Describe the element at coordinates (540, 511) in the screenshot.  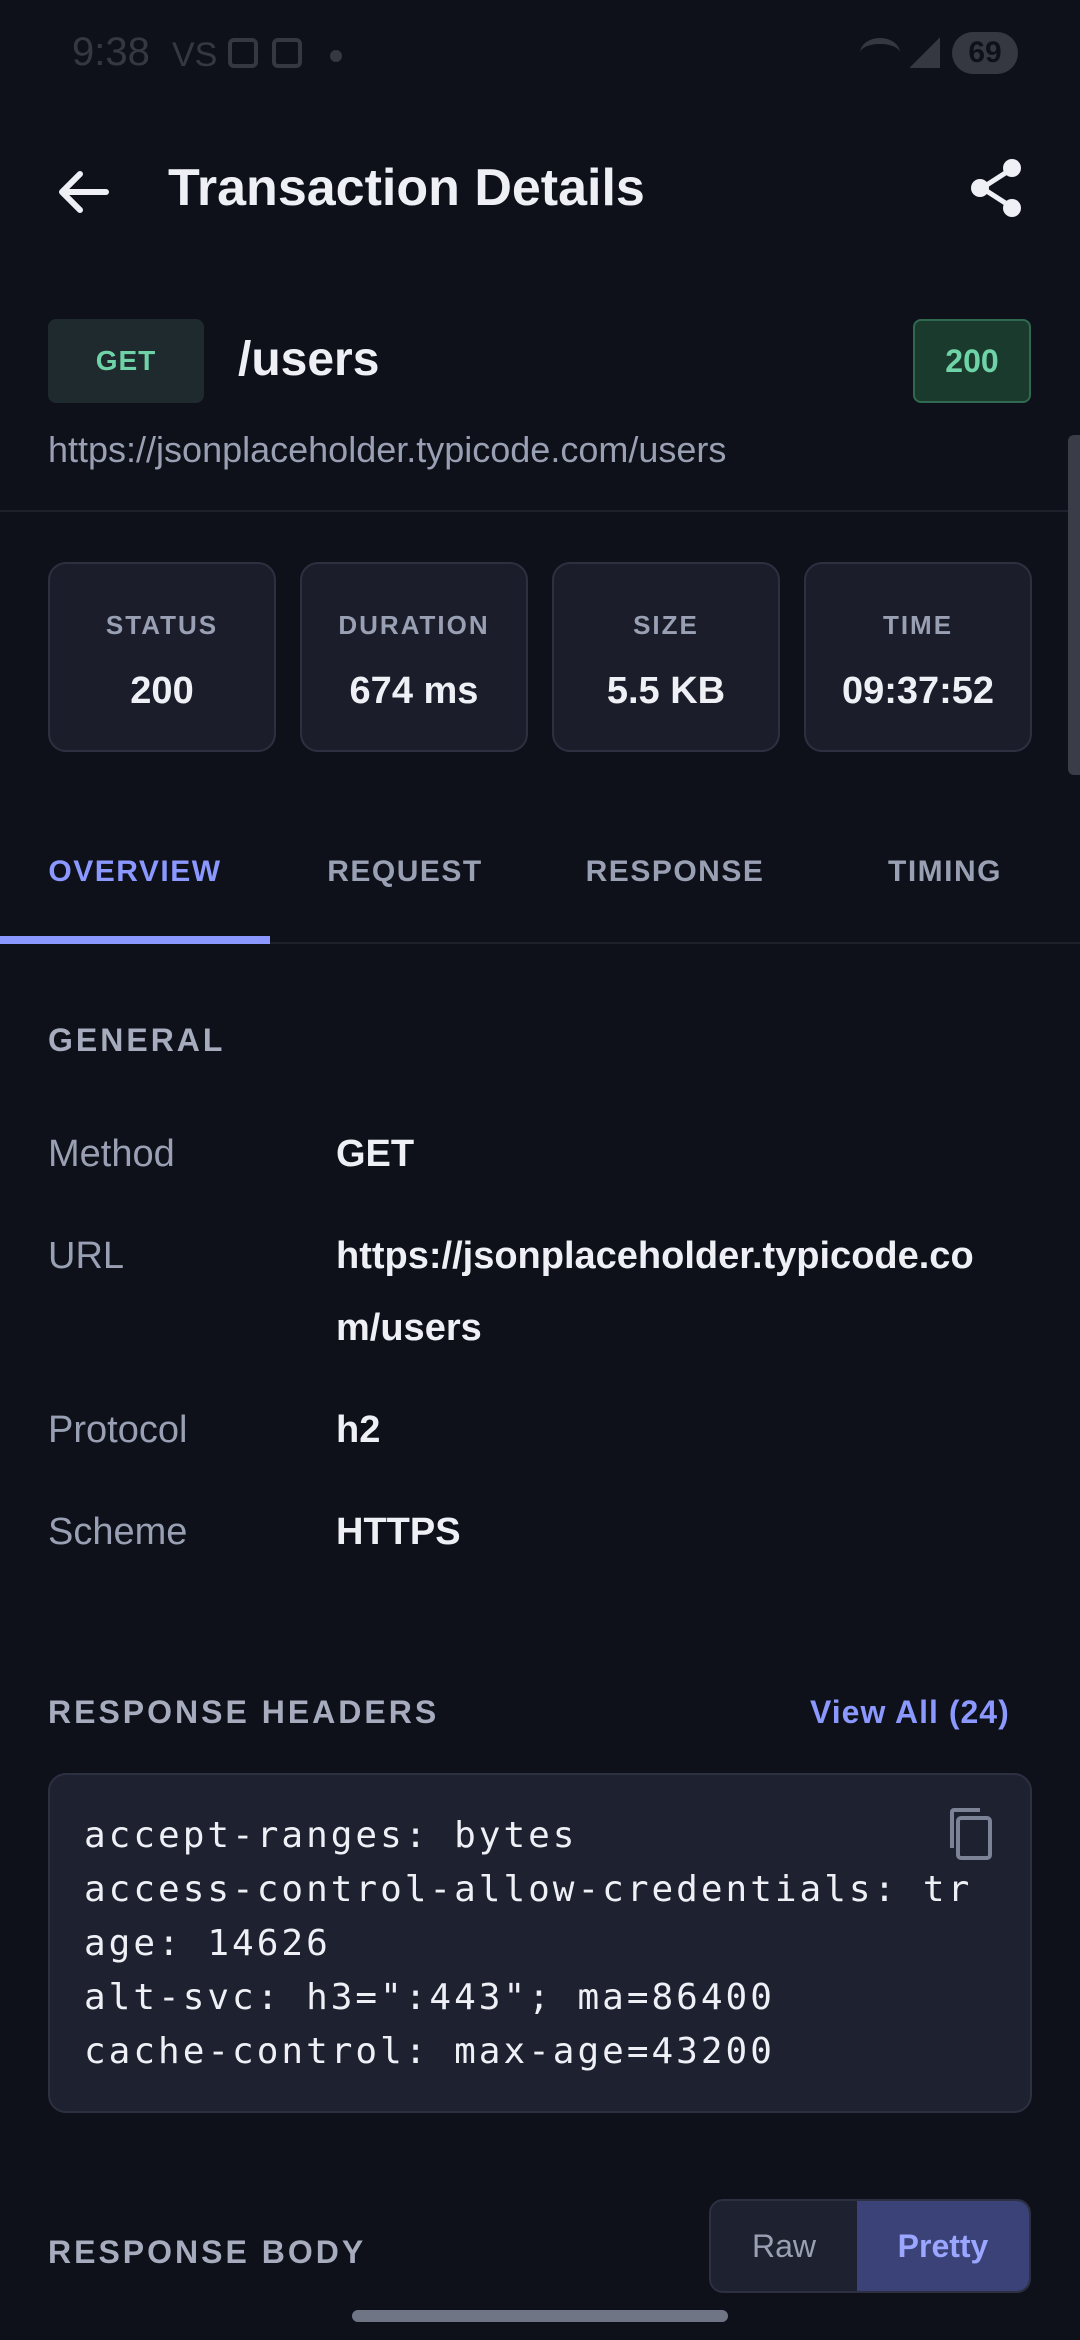
I see `divider` at that location.